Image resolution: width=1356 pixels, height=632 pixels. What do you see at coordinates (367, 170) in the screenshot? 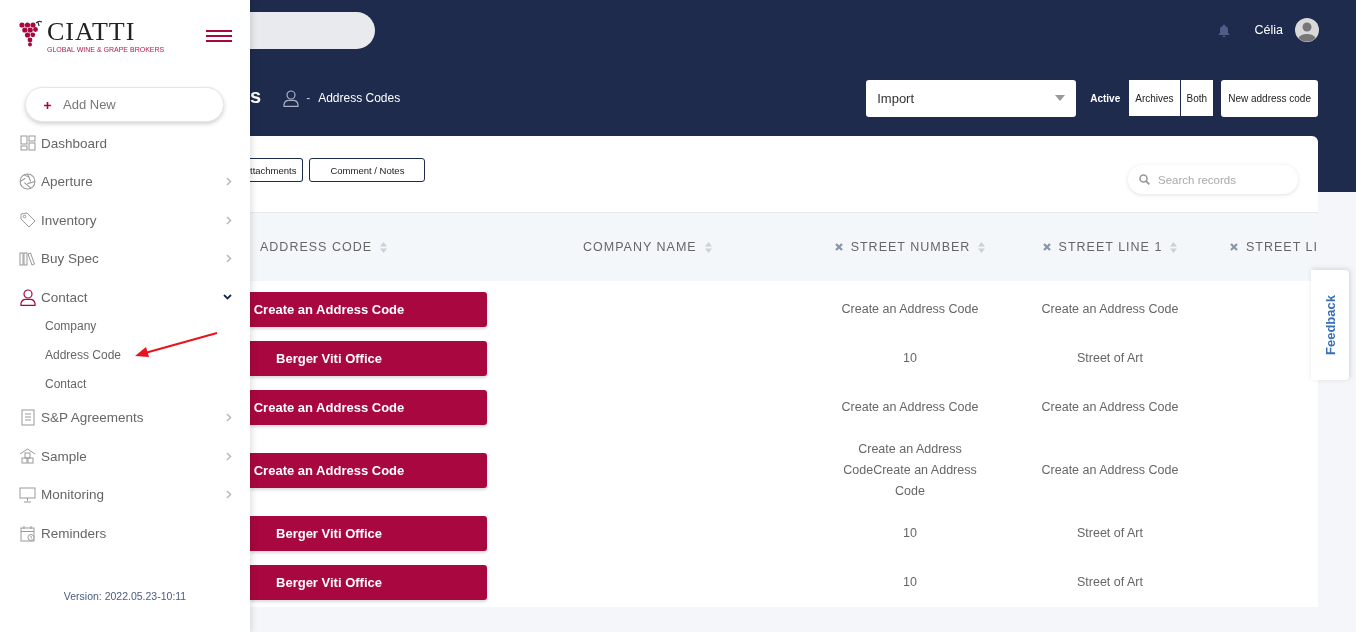
I see `toolbar-button: Comment / Notes` at bounding box center [367, 170].